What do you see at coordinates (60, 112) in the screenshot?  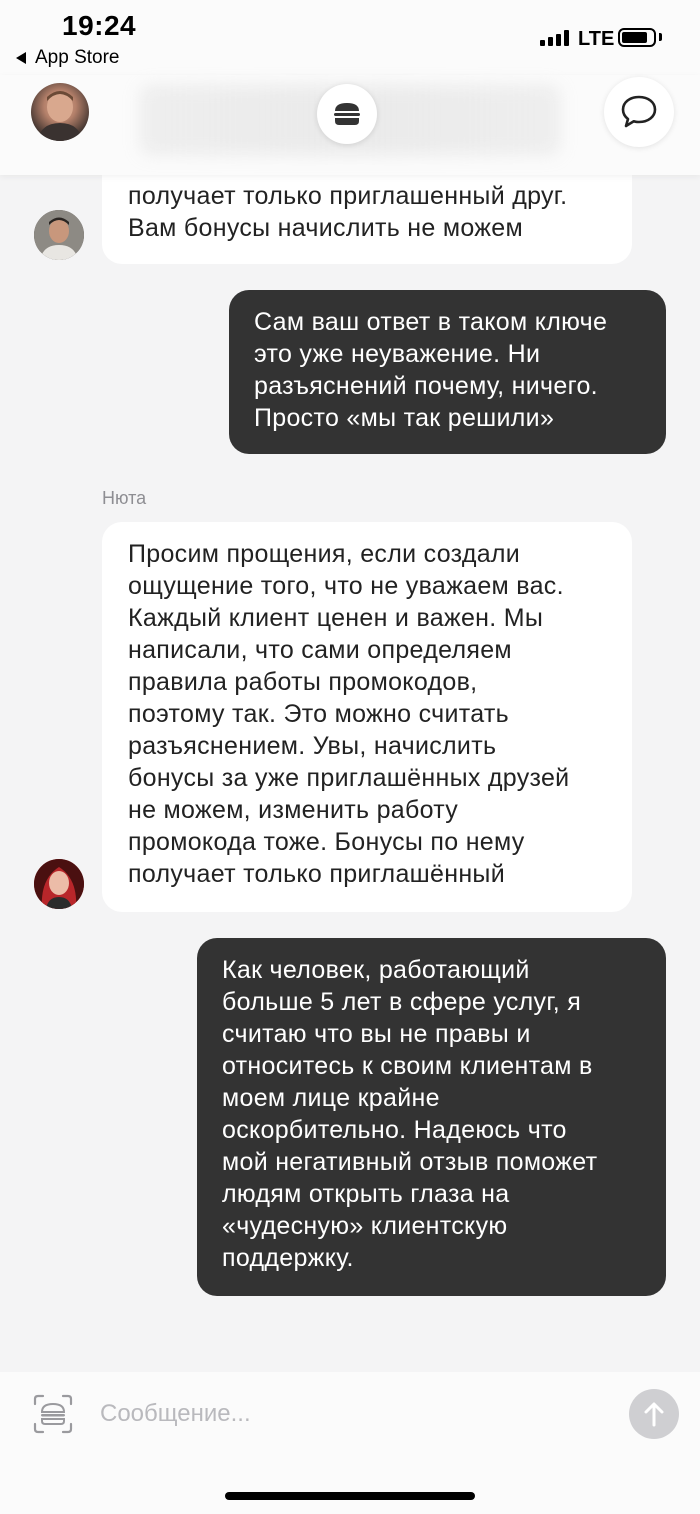 I see `user-avatar` at bounding box center [60, 112].